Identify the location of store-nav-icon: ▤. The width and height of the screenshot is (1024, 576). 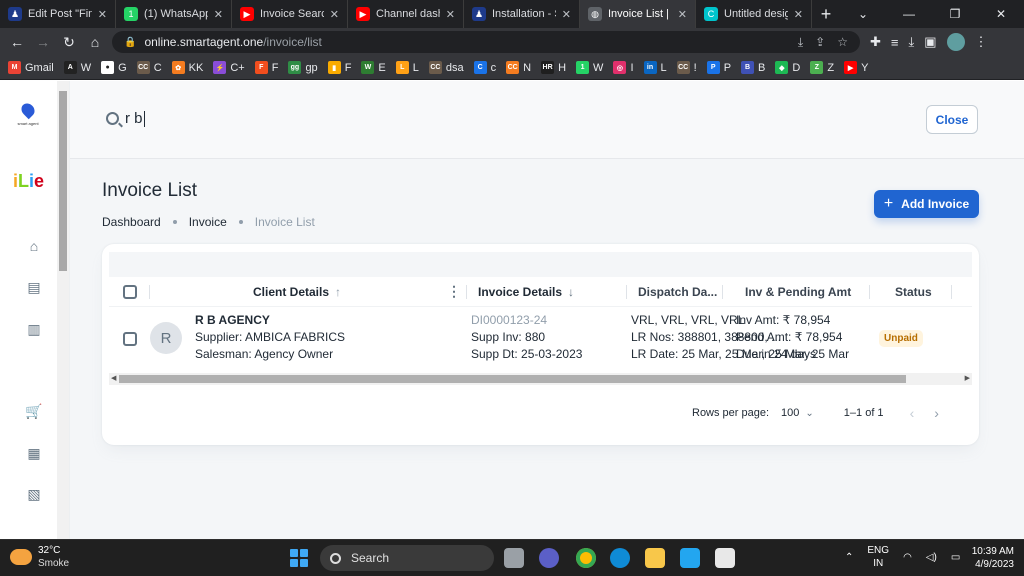
(34, 287).